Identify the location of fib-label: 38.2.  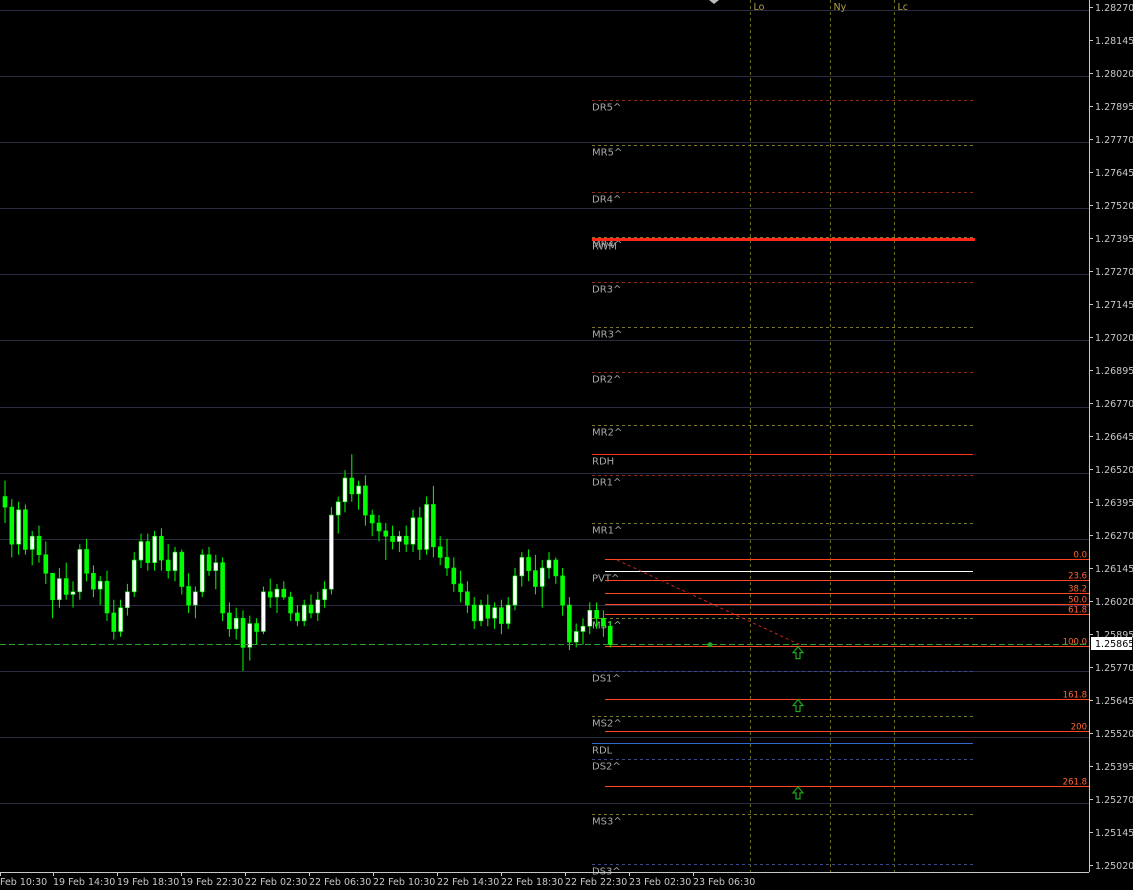
(1077, 590).